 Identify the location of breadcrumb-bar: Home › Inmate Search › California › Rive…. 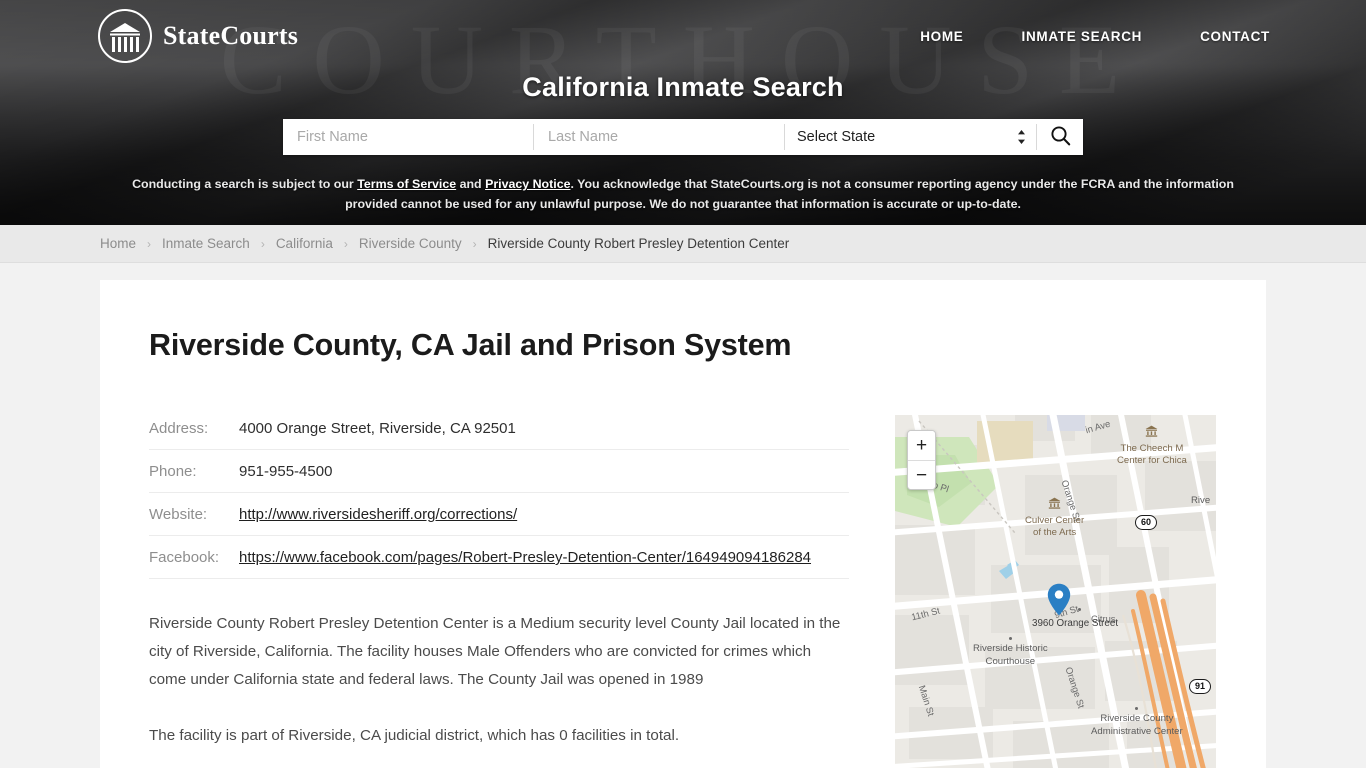
(683, 244).